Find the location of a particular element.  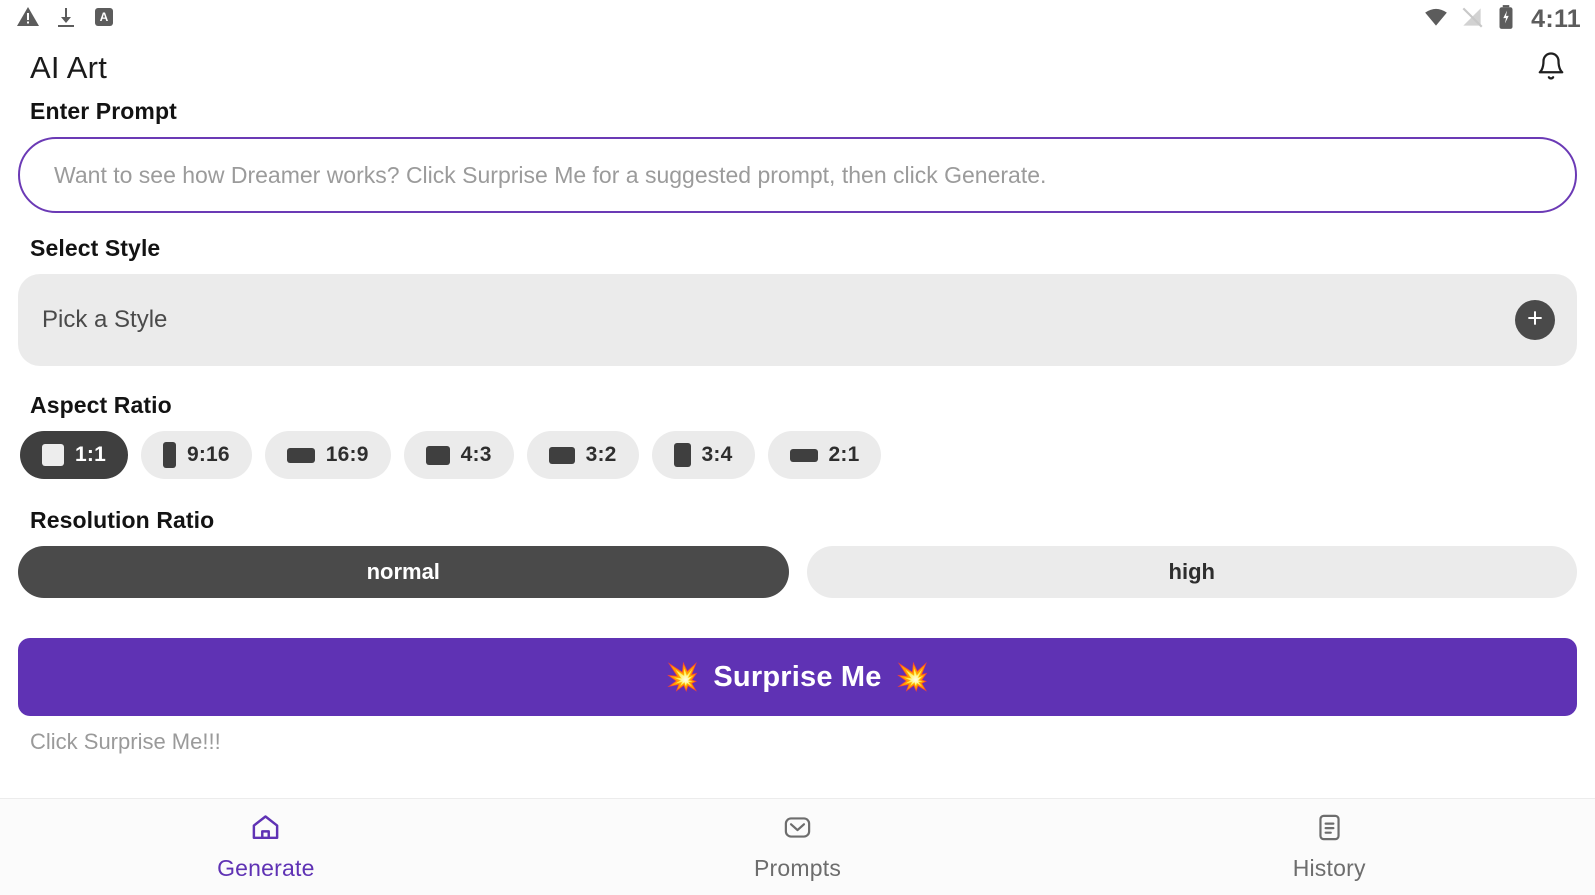

aspect-ratio-chip-2-1: 2:1 is located at coordinates (824, 455).